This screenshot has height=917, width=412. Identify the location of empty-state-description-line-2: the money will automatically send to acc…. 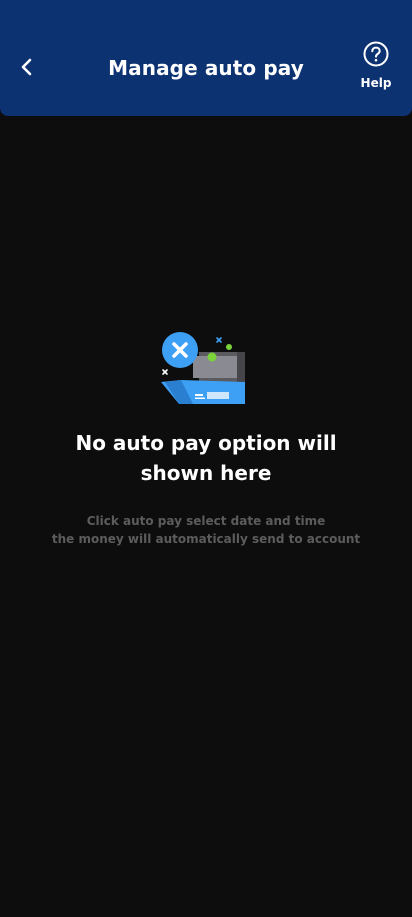
(206, 539).